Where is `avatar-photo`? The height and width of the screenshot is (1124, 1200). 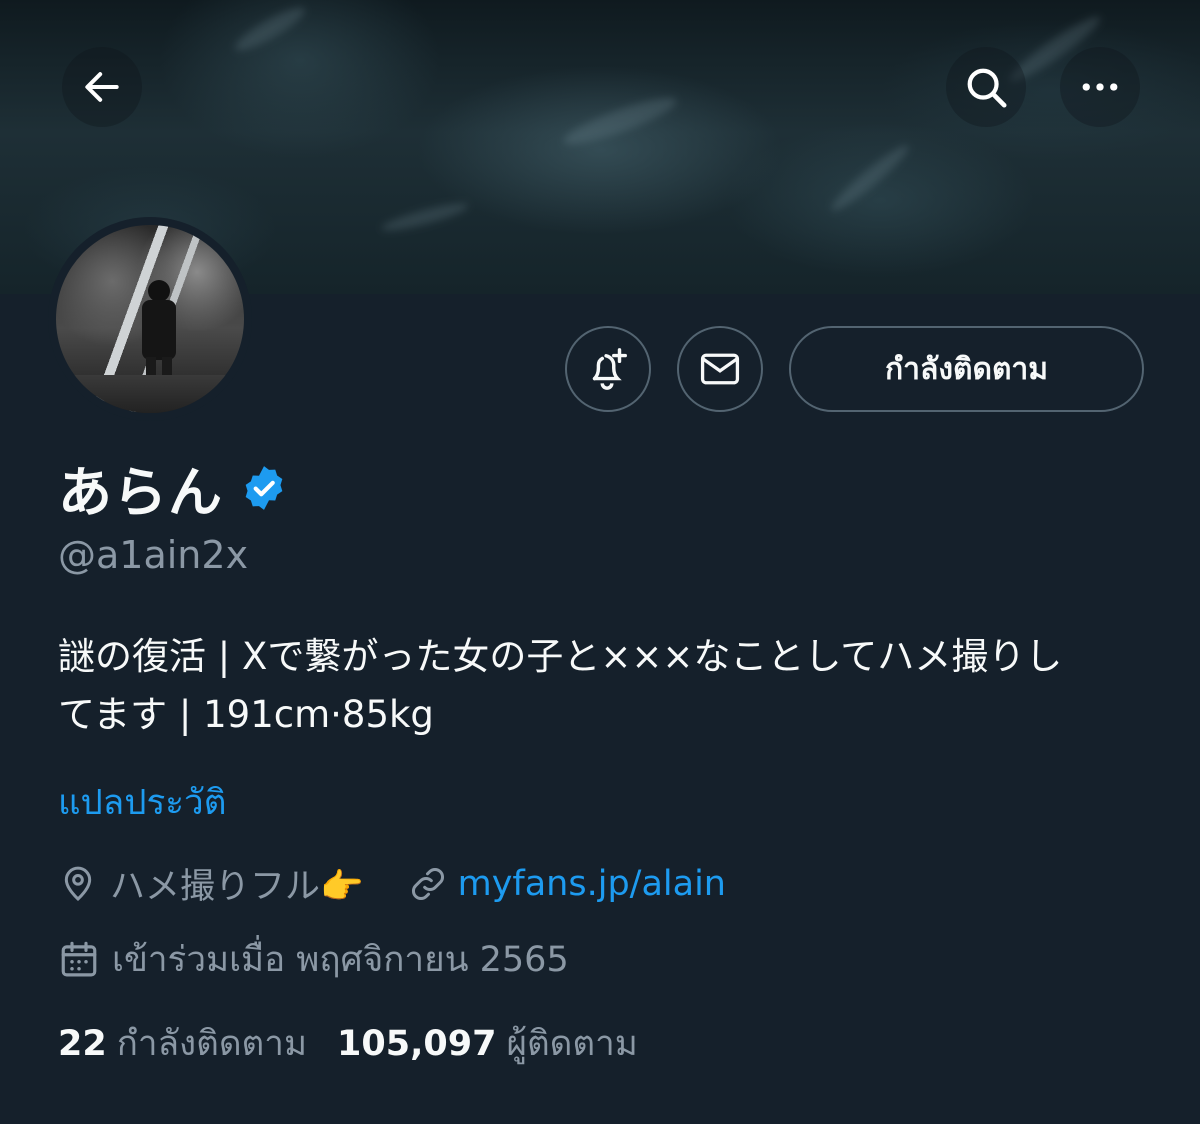 avatar-photo is located at coordinates (150, 319).